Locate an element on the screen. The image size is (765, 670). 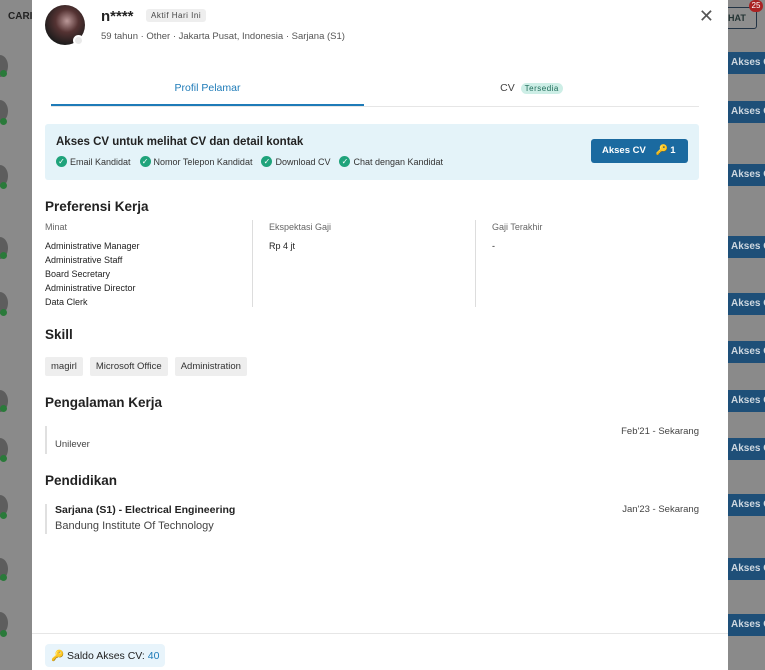
skill-chip: Microsoft Office is located at coordinates (128, 366).